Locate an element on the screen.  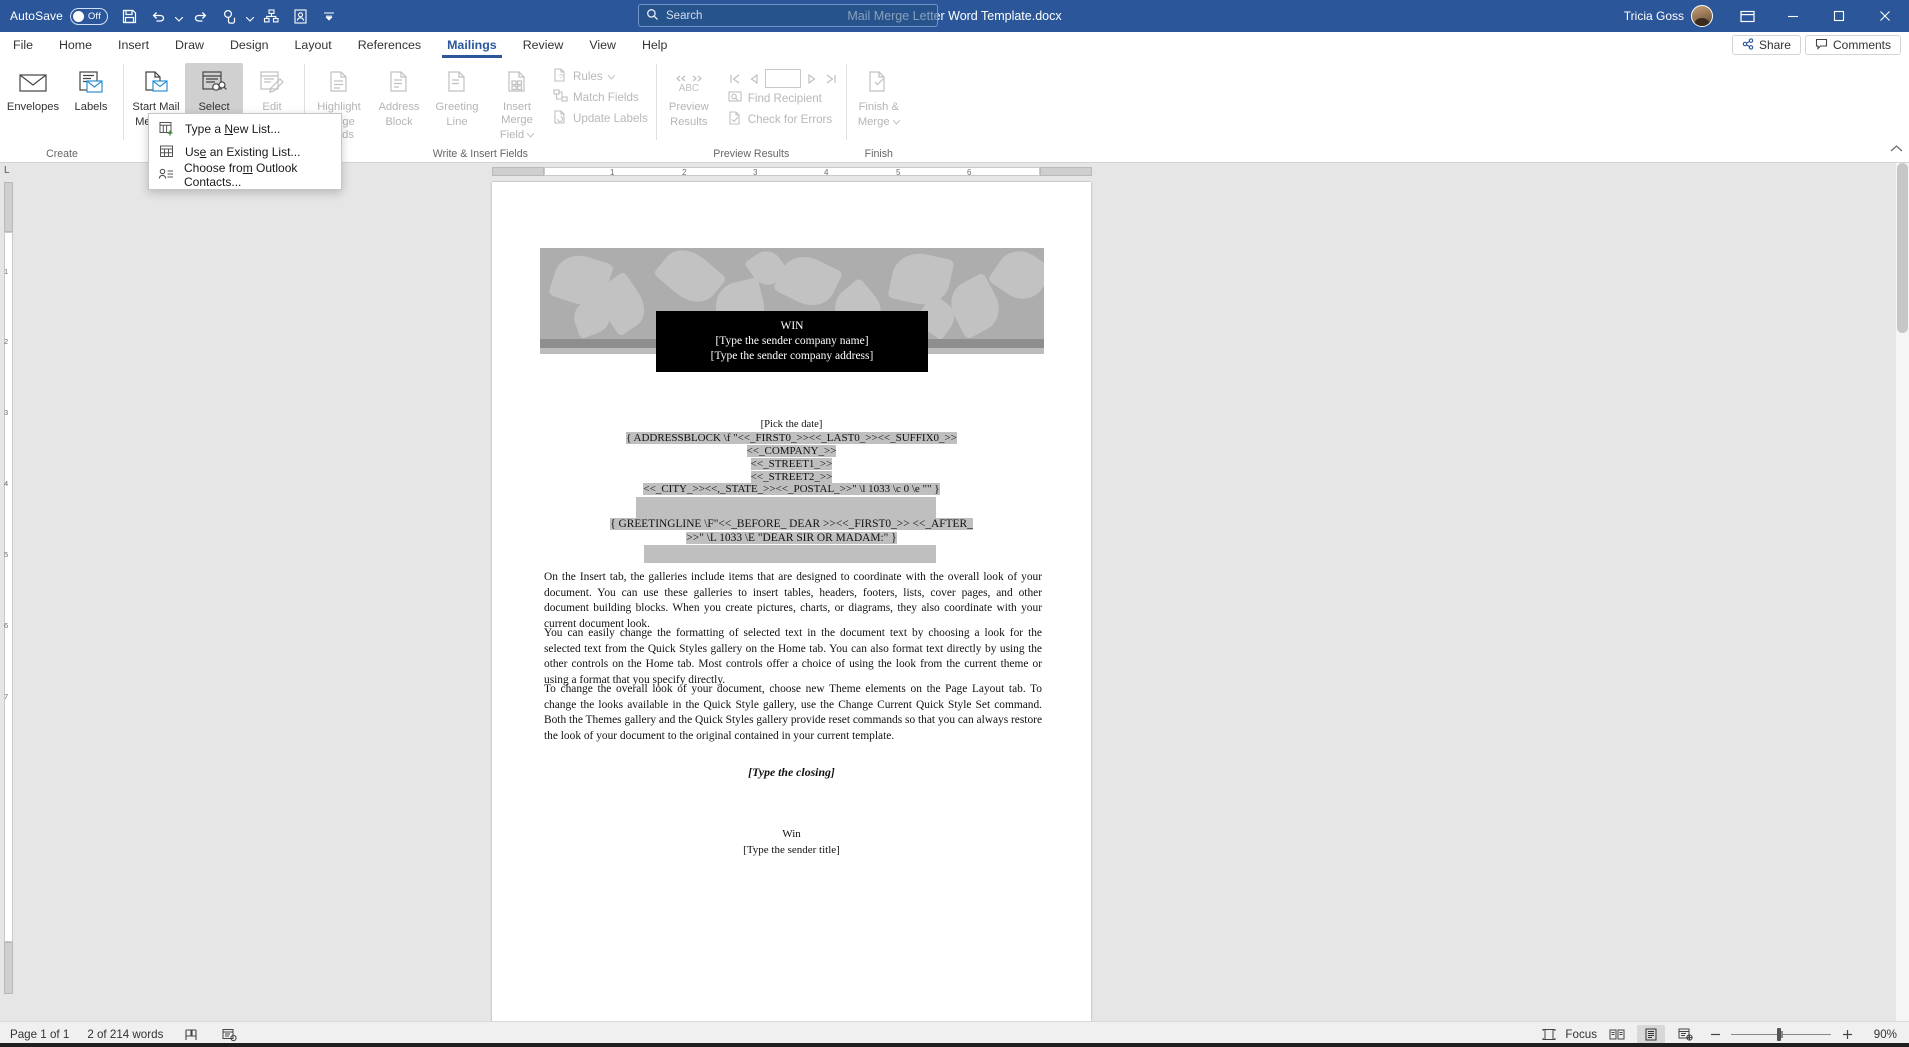
tab-home: Home is located at coordinates (75, 45).